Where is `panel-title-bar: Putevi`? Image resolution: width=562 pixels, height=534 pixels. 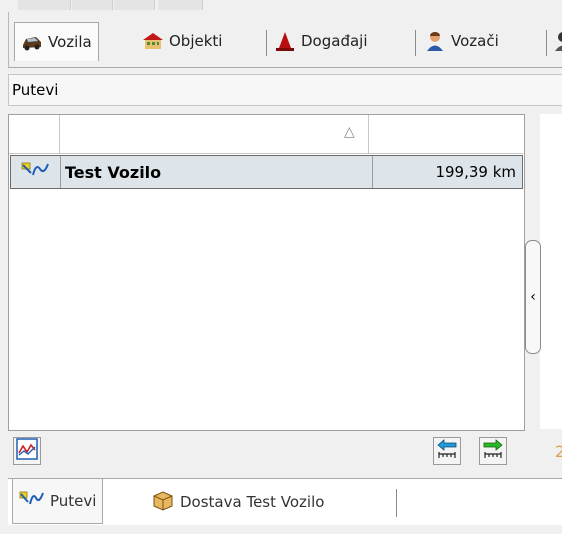
panel-title-bar: Putevi is located at coordinates (285, 90).